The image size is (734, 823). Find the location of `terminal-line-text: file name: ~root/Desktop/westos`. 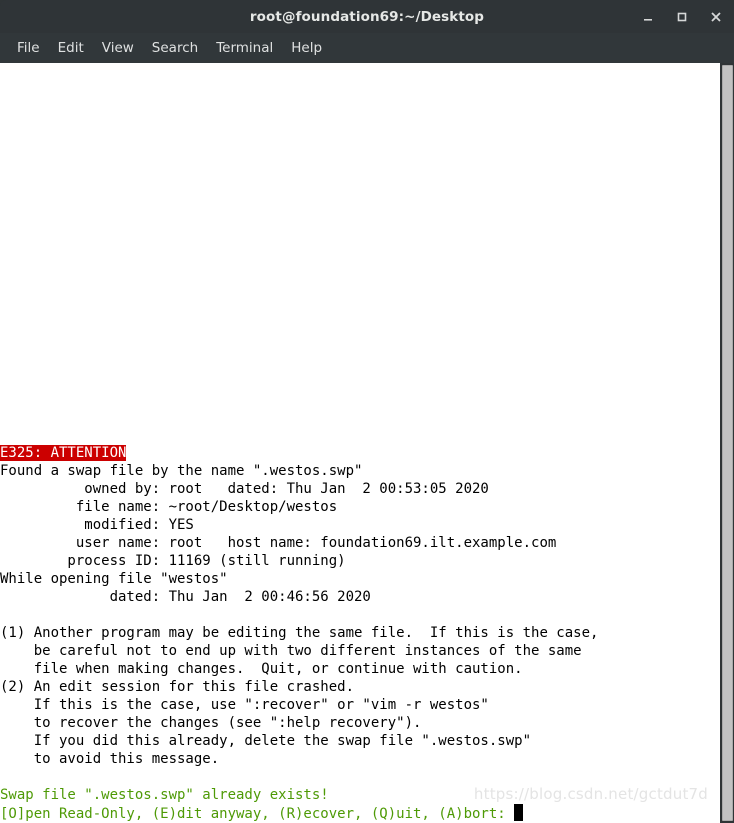

terminal-line-text: file name: ~root/Desktop/westos is located at coordinates (169, 507).